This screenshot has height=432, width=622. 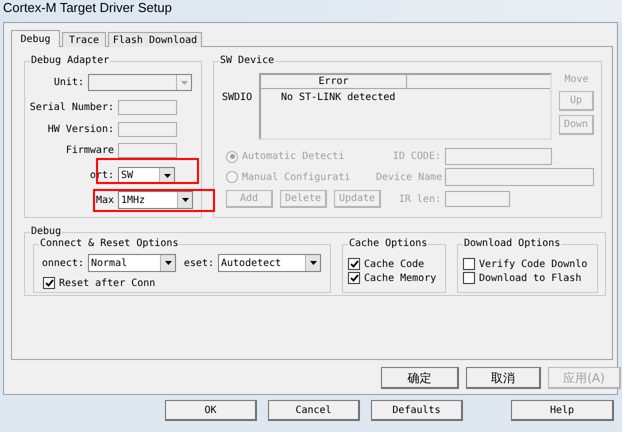 I want to click on tab: Trace, so click(x=84, y=39).